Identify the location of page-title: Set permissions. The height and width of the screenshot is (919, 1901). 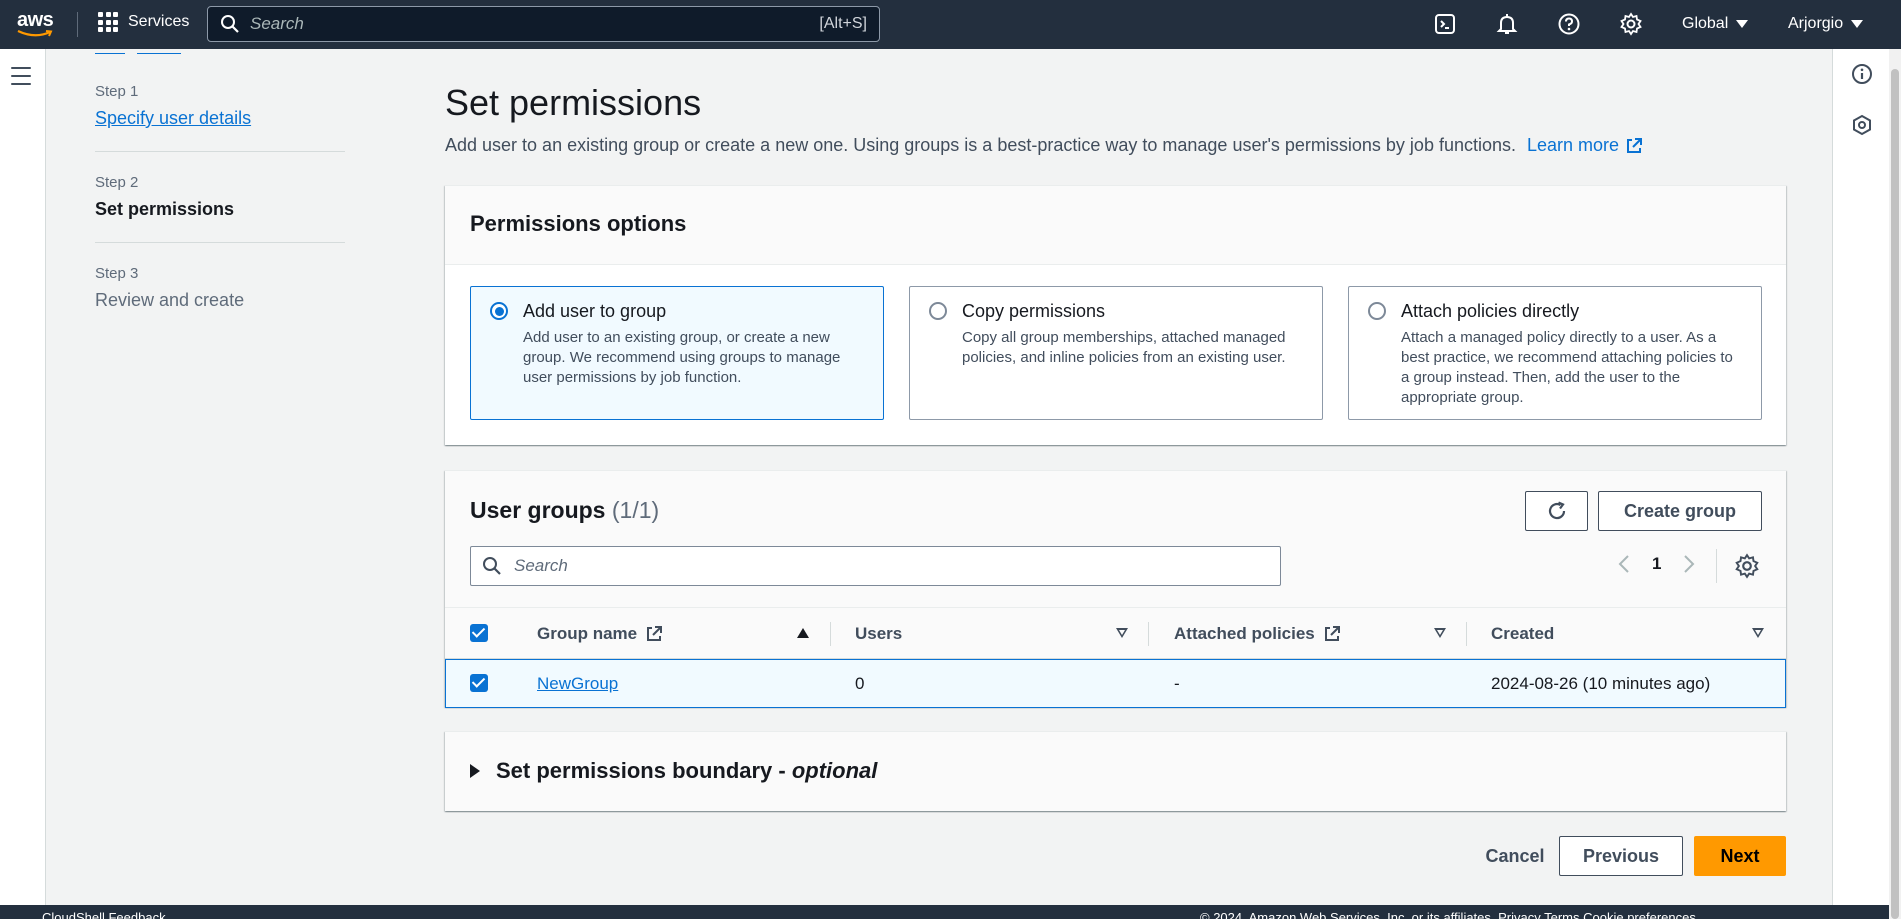
(573, 102).